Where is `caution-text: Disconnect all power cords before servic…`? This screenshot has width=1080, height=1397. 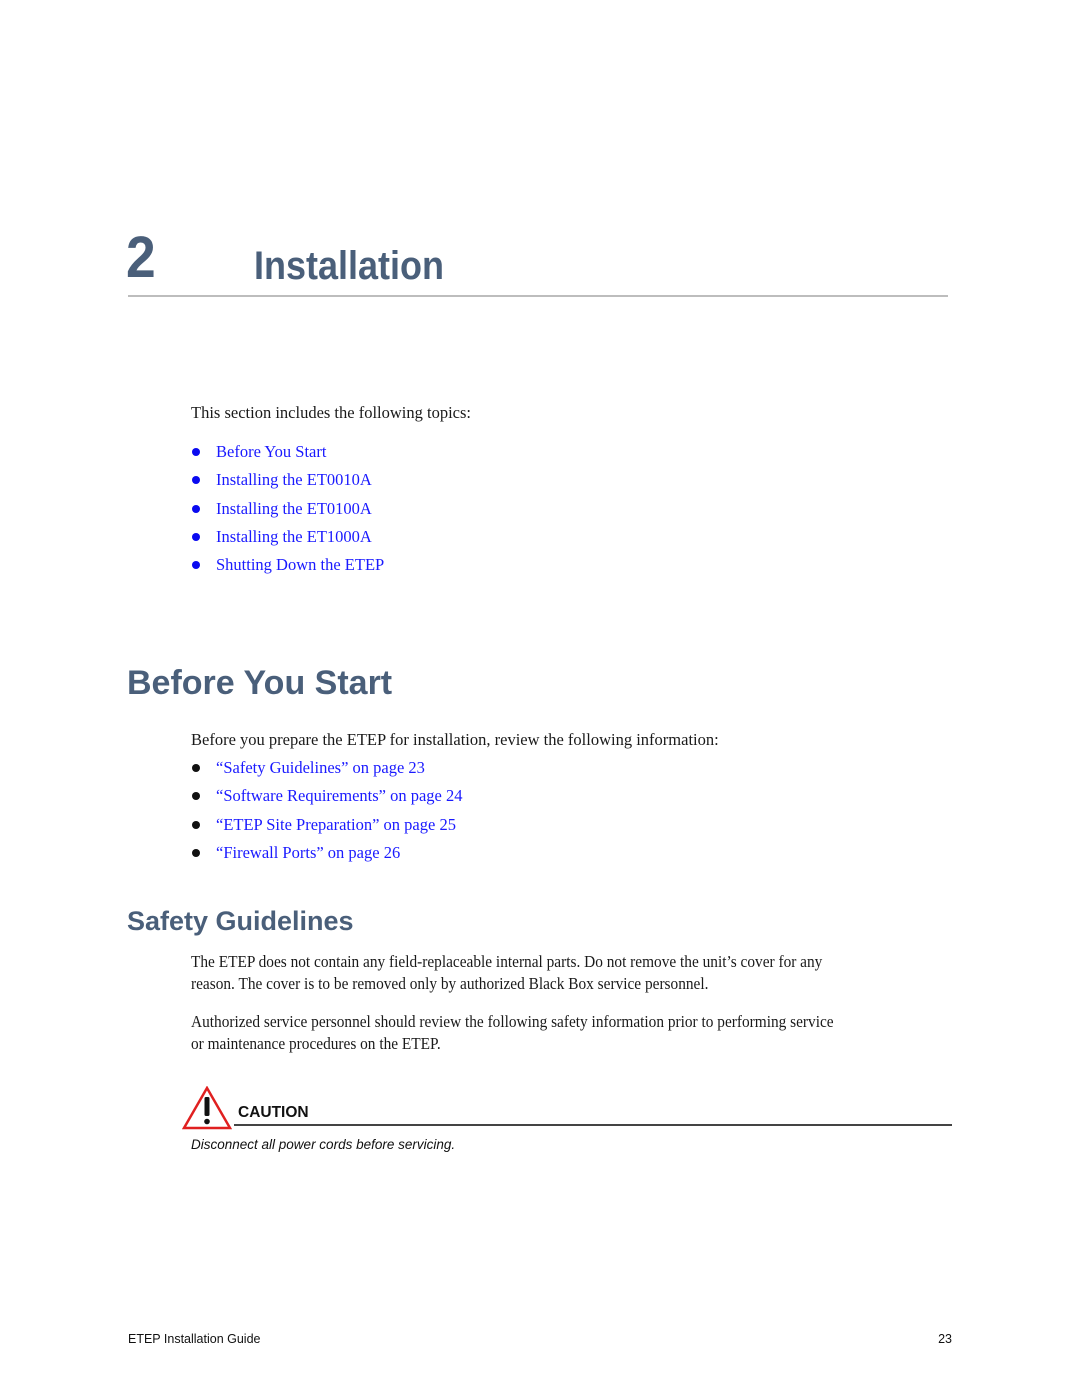 caution-text: Disconnect all power cords before servic… is located at coordinates (323, 1144).